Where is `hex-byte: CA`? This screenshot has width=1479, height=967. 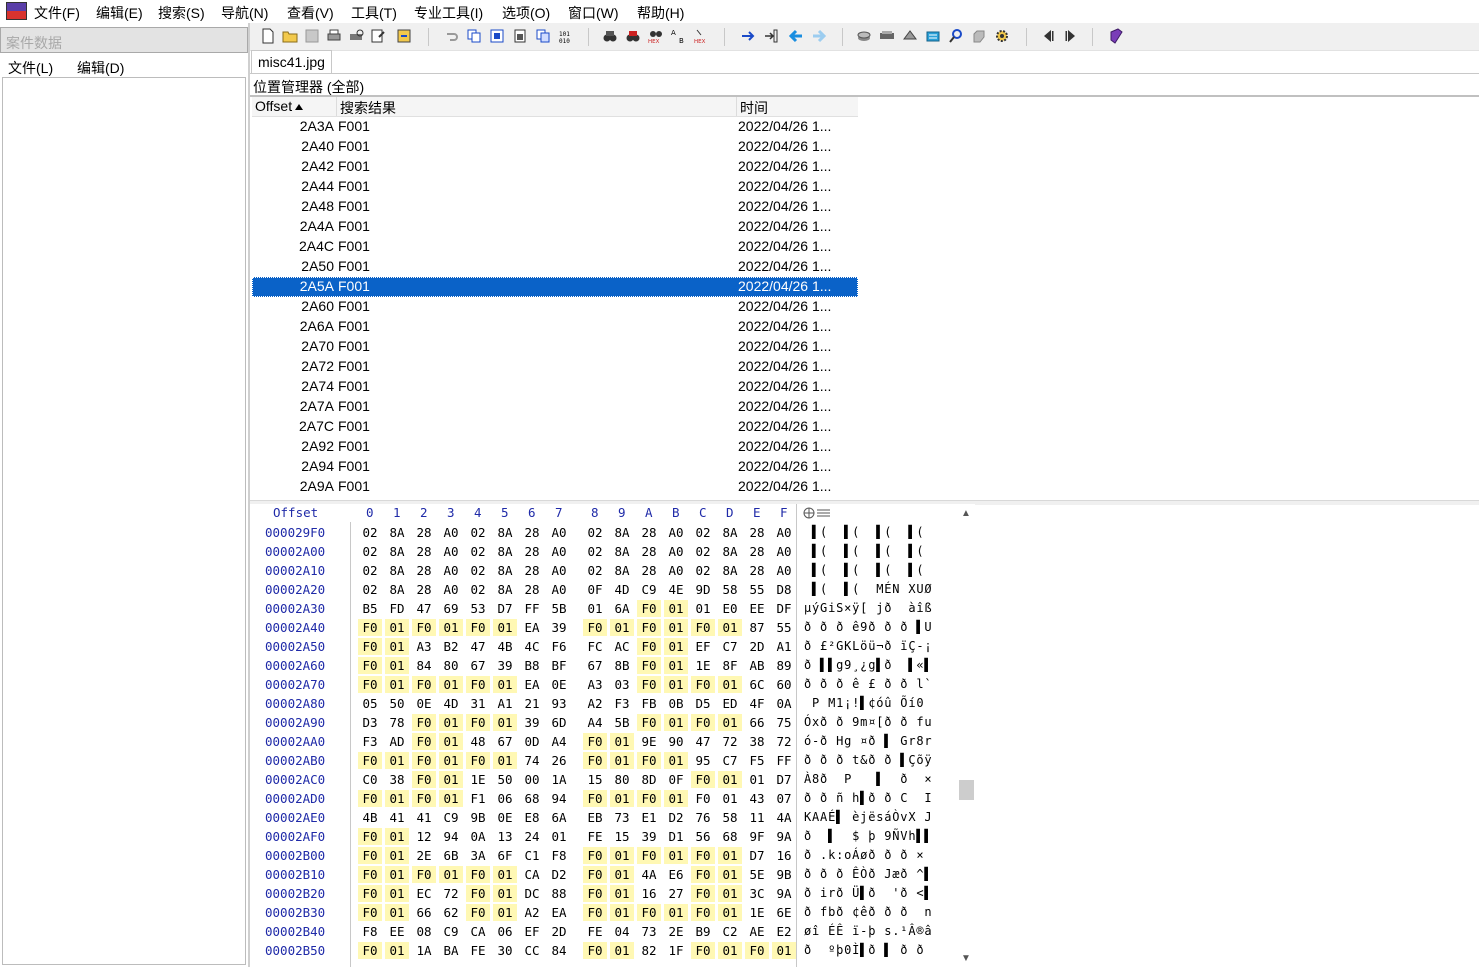 hex-byte: CA is located at coordinates (532, 874).